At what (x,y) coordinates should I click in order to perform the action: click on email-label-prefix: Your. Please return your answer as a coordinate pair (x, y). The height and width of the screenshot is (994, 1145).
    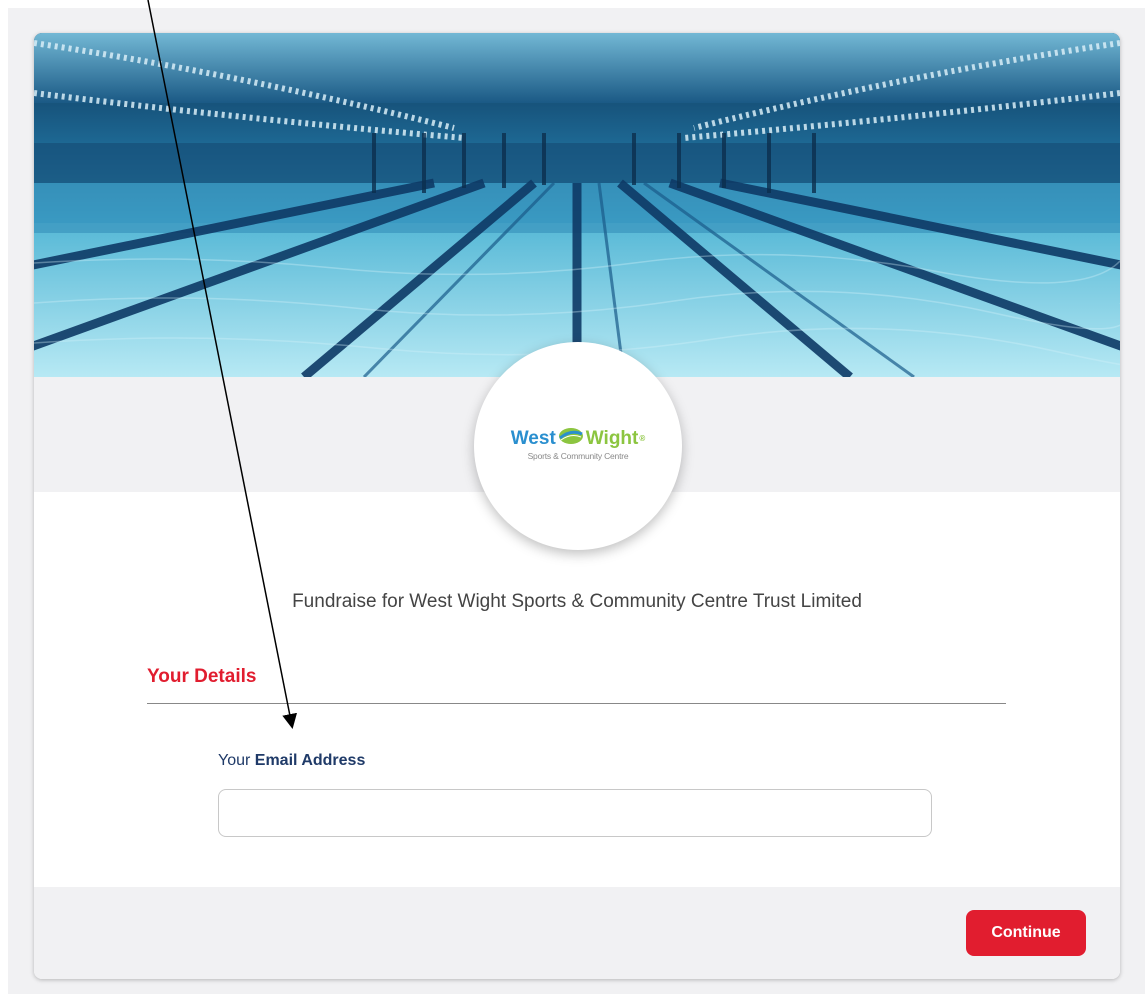
    Looking at the image, I should click on (234, 760).